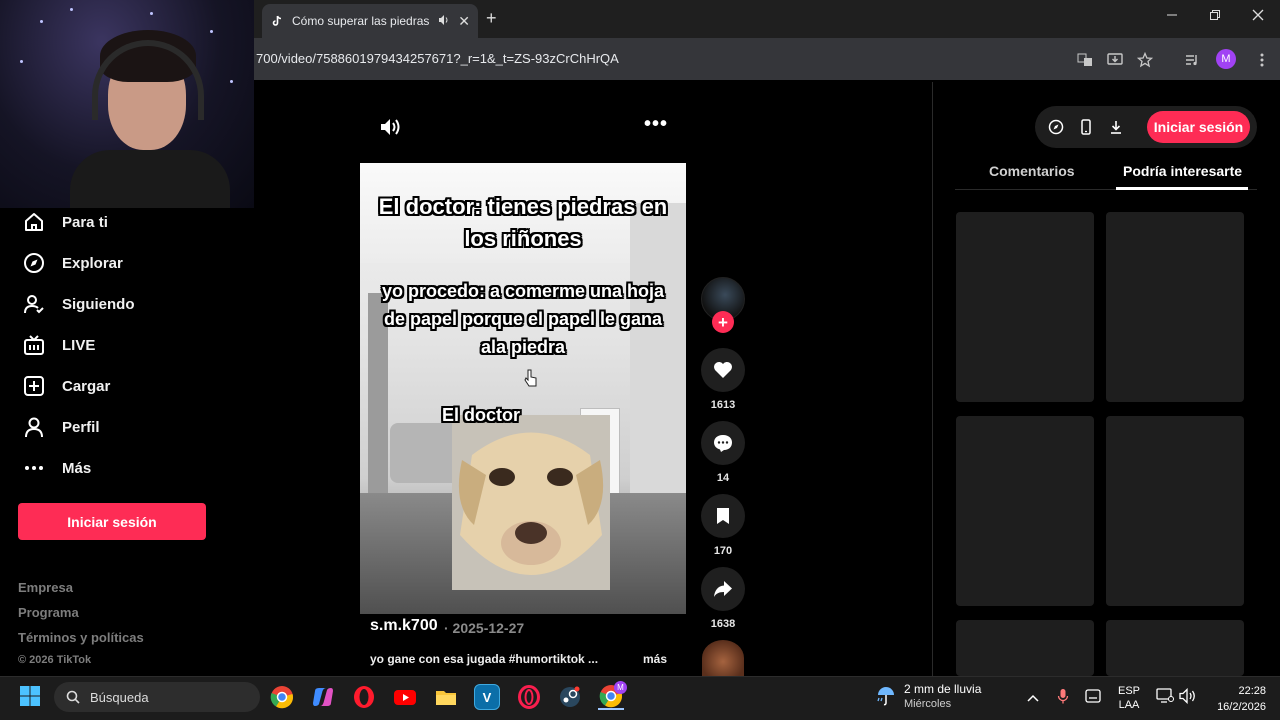  Describe the element at coordinates (1085, 60) in the screenshot. I see `translate-icon` at that location.